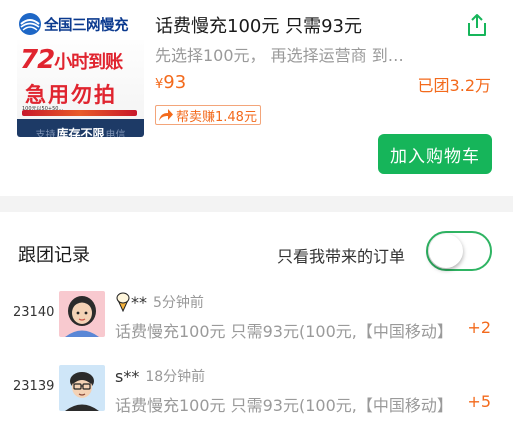  I want to click on promo-hours: 72, so click(37, 60).